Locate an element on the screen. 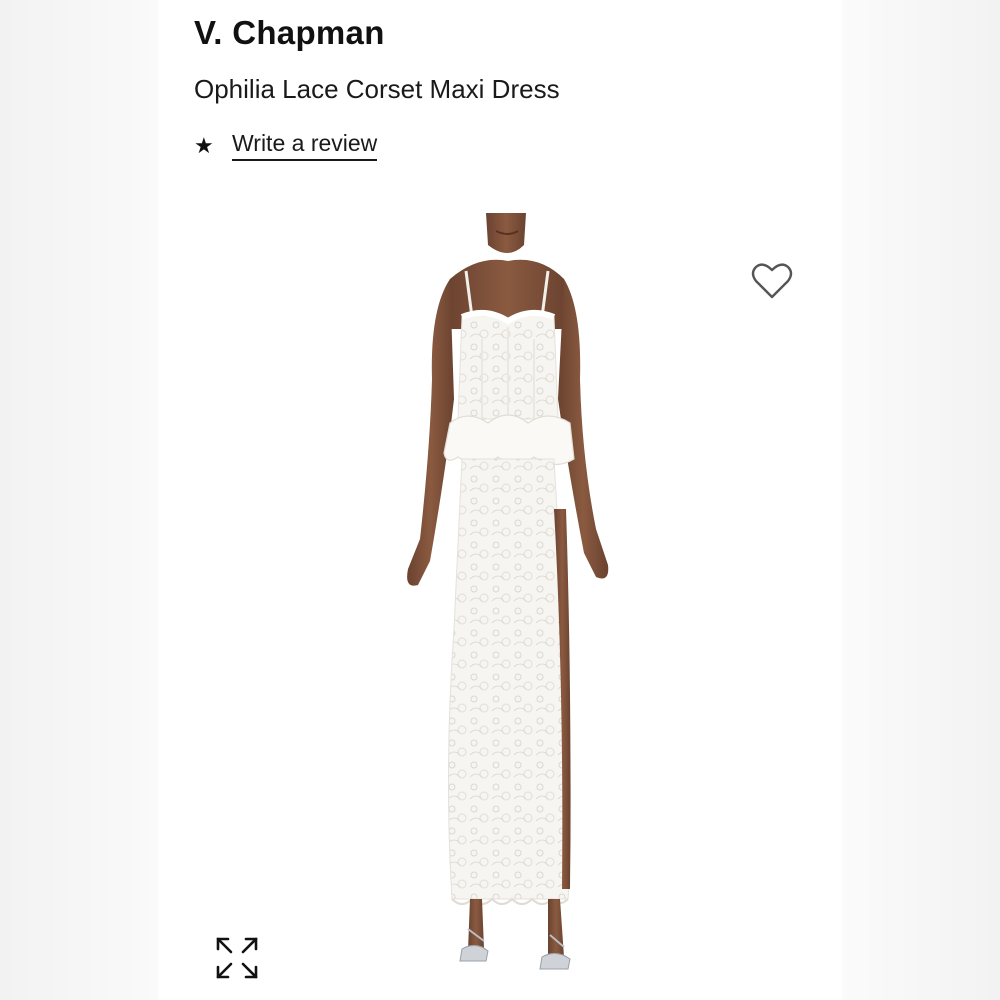  write-review-link: Write a review is located at coordinates (305, 145).